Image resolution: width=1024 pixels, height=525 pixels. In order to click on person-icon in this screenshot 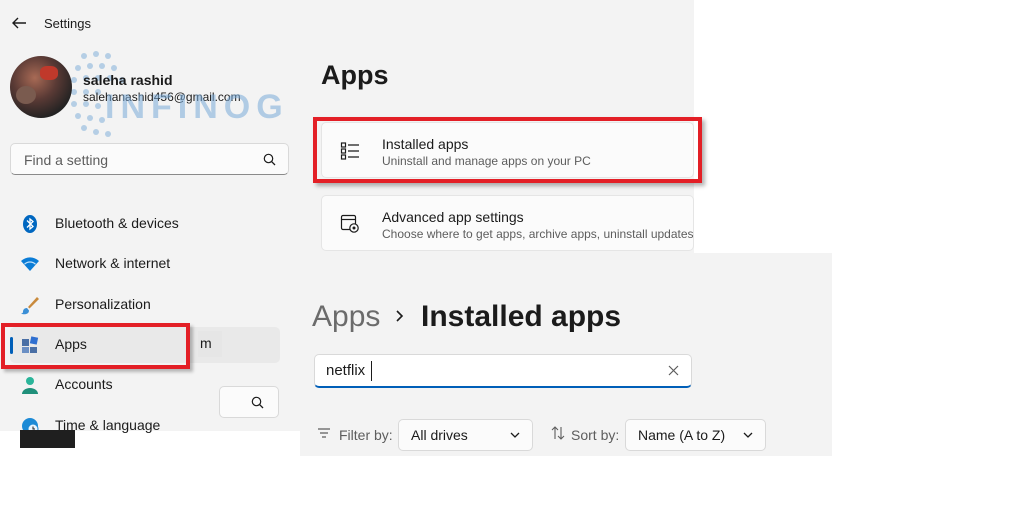, I will do `click(30, 385)`.